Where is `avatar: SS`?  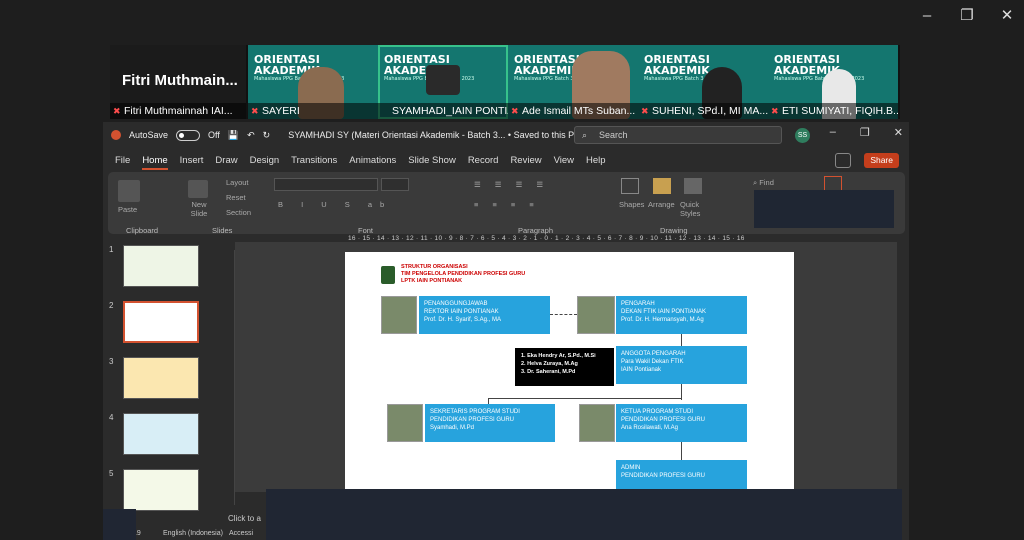
avatar: SS is located at coordinates (802, 135).